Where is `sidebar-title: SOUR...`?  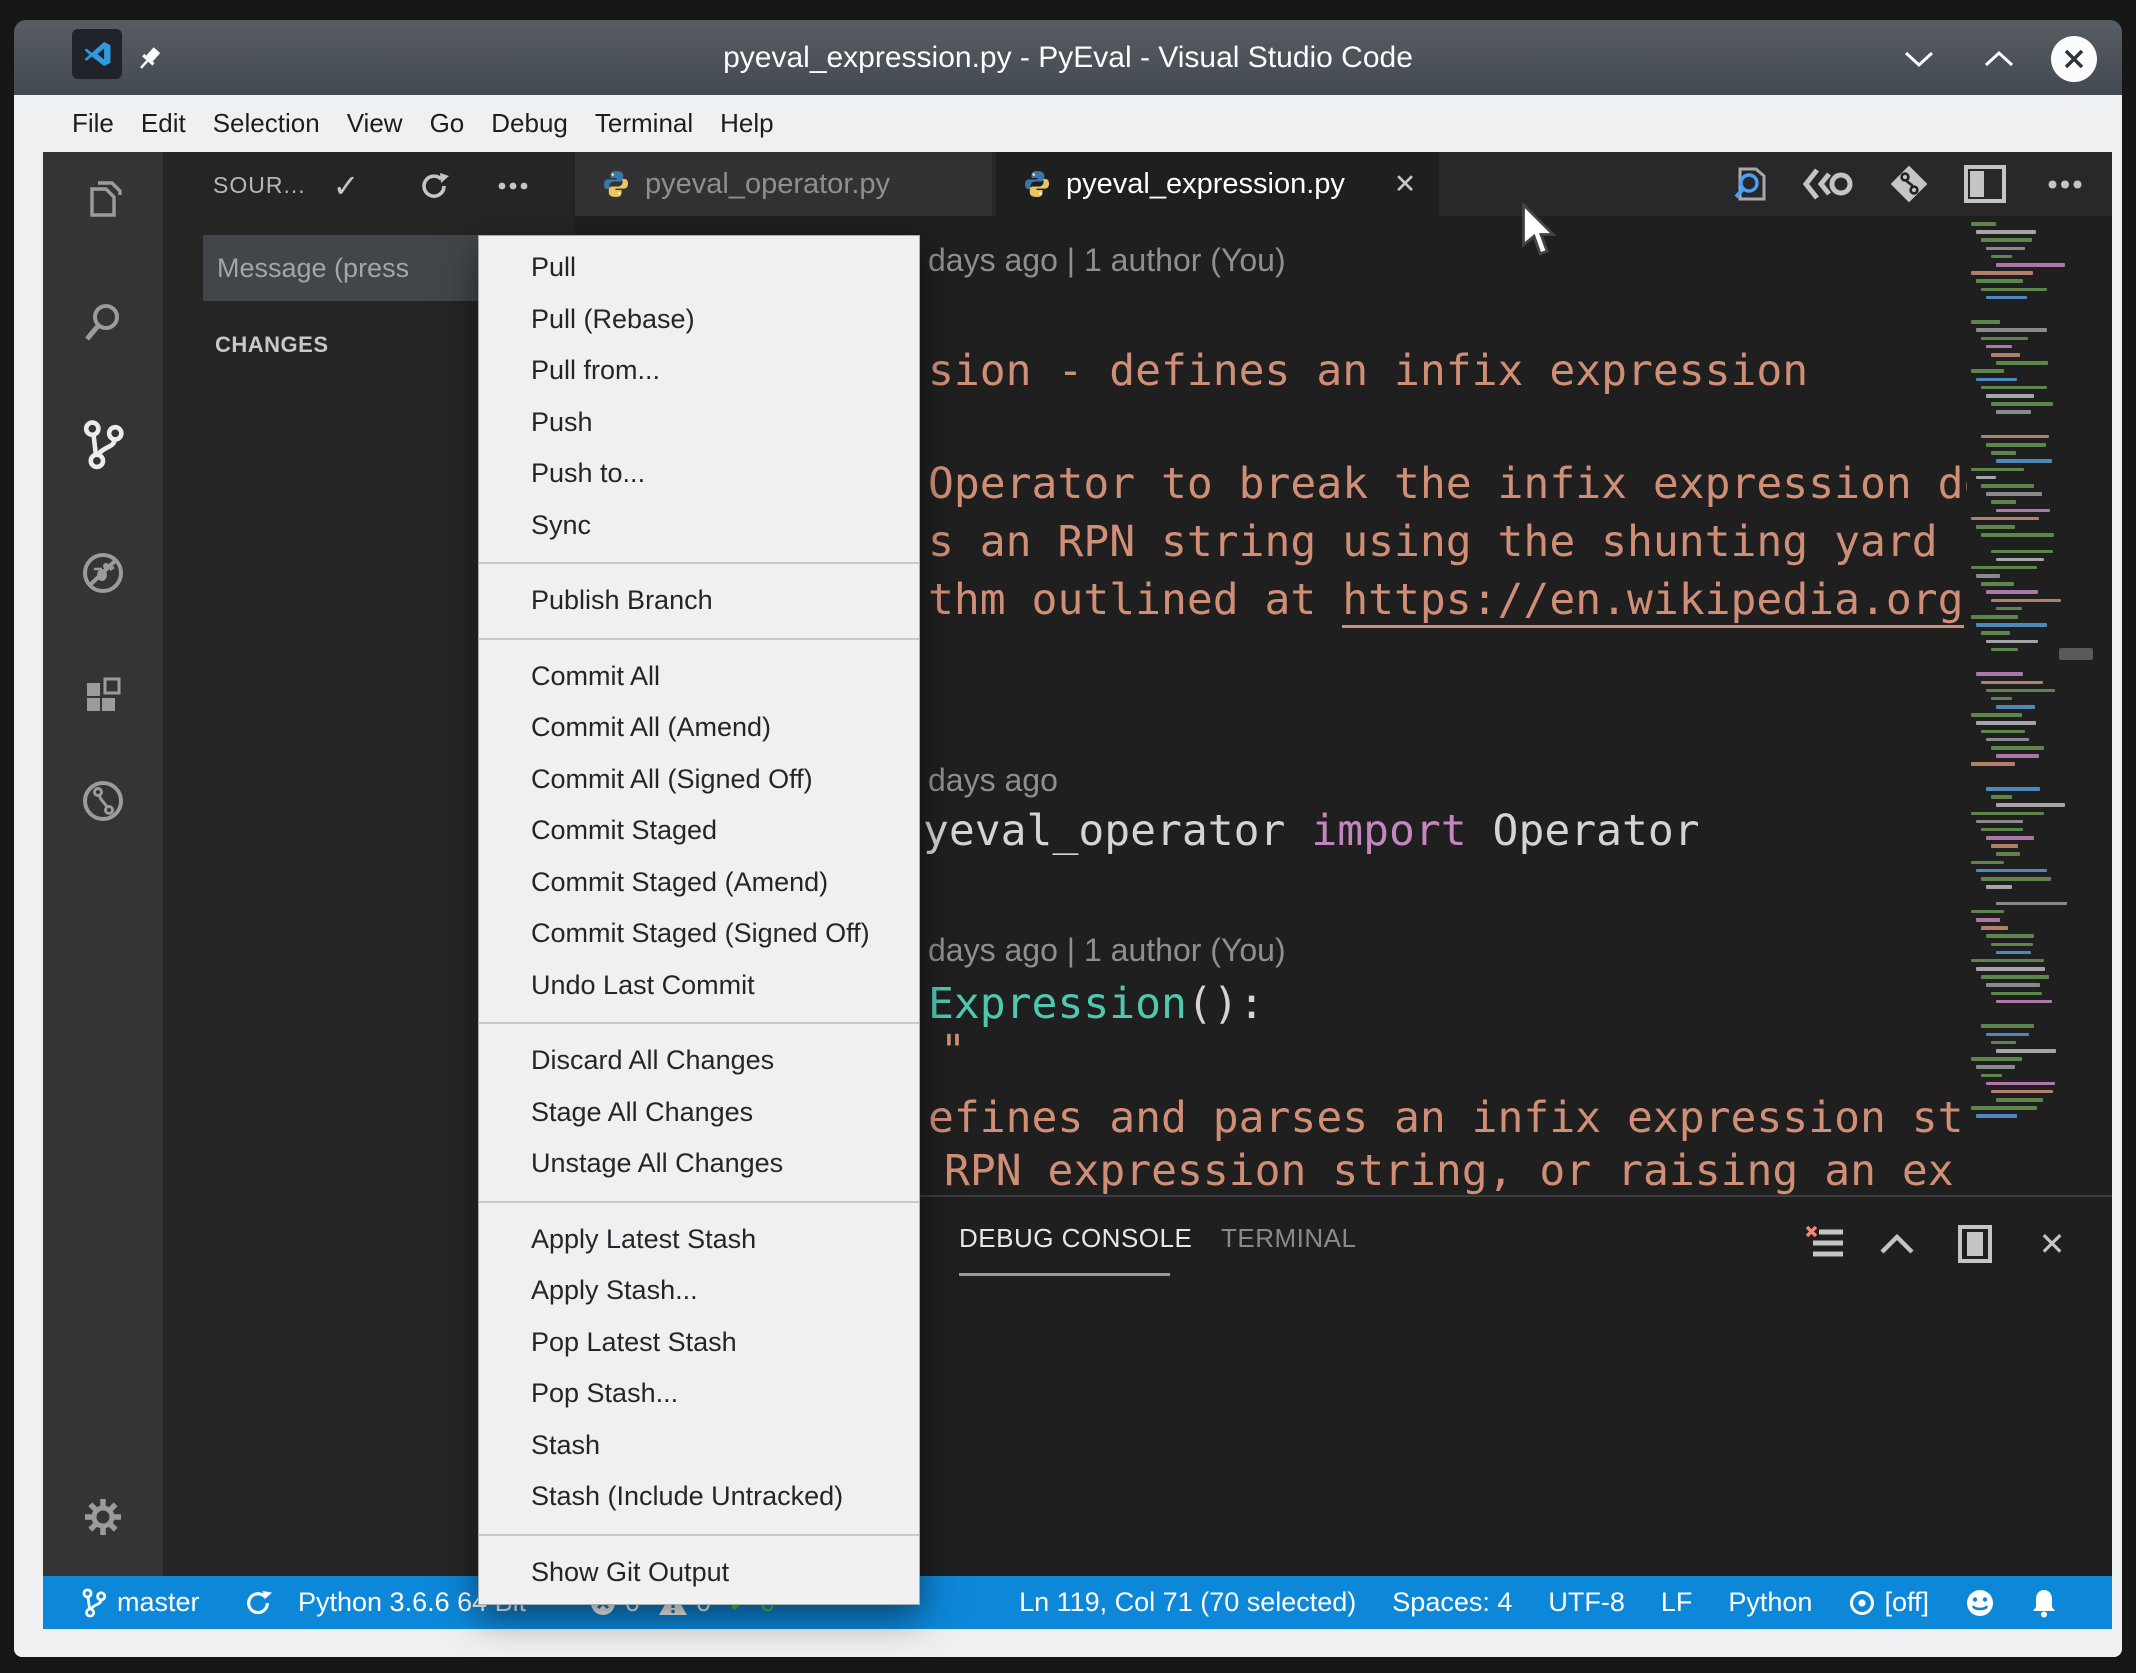 sidebar-title: SOUR... is located at coordinates (259, 185).